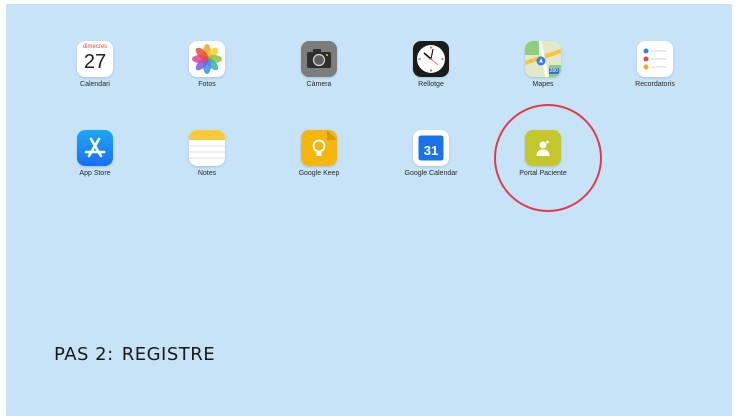  Describe the element at coordinates (95, 173) in the screenshot. I see `app-label: App Store` at that location.